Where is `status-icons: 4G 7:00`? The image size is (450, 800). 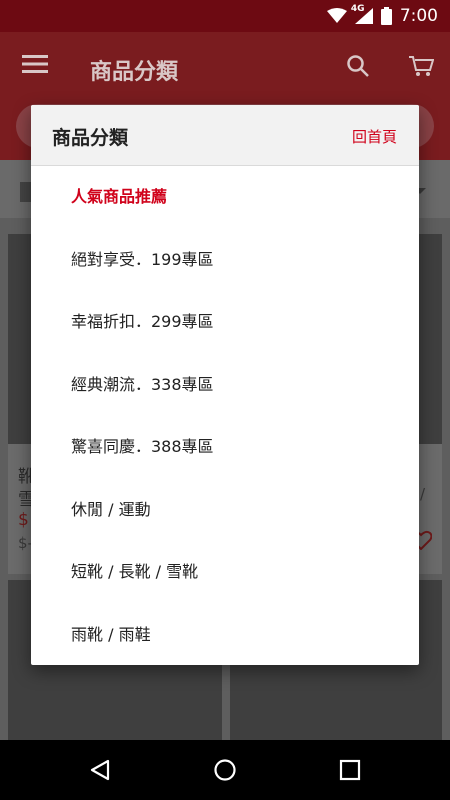
status-icons: 4G 7:00 is located at coordinates (382, 15).